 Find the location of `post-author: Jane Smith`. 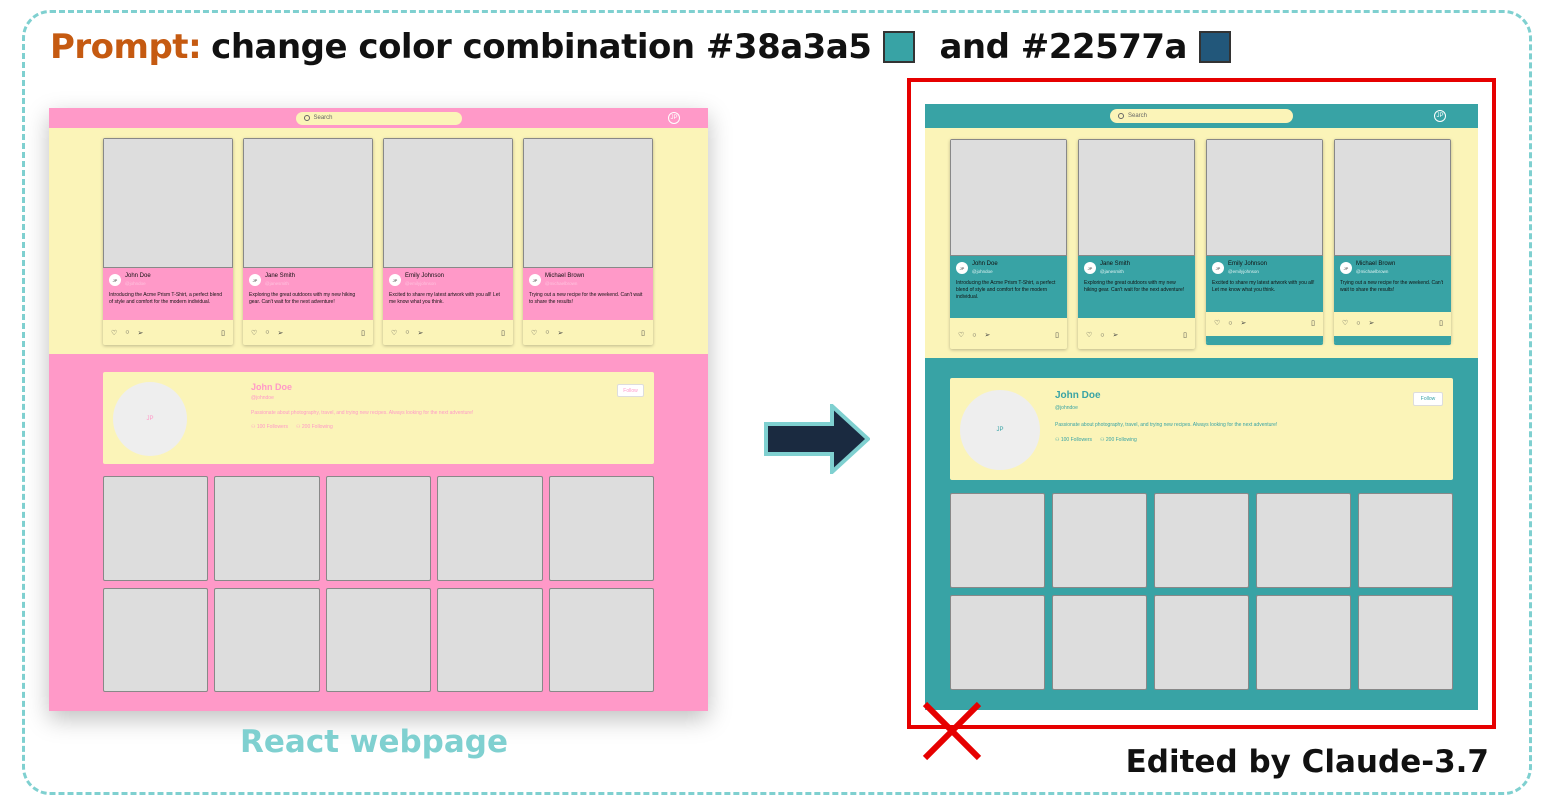

post-author: Jane Smith is located at coordinates (280, 276).